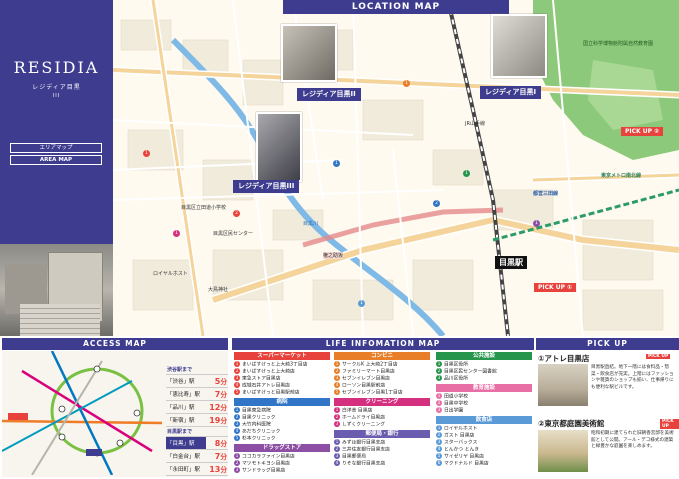 Image resolution: width=679 pixels, height=479 pixels. Describe the element at coordinates (360, 417) in the screenshot. I see `list-item: 2 ホームドライ目黒店` at that location.